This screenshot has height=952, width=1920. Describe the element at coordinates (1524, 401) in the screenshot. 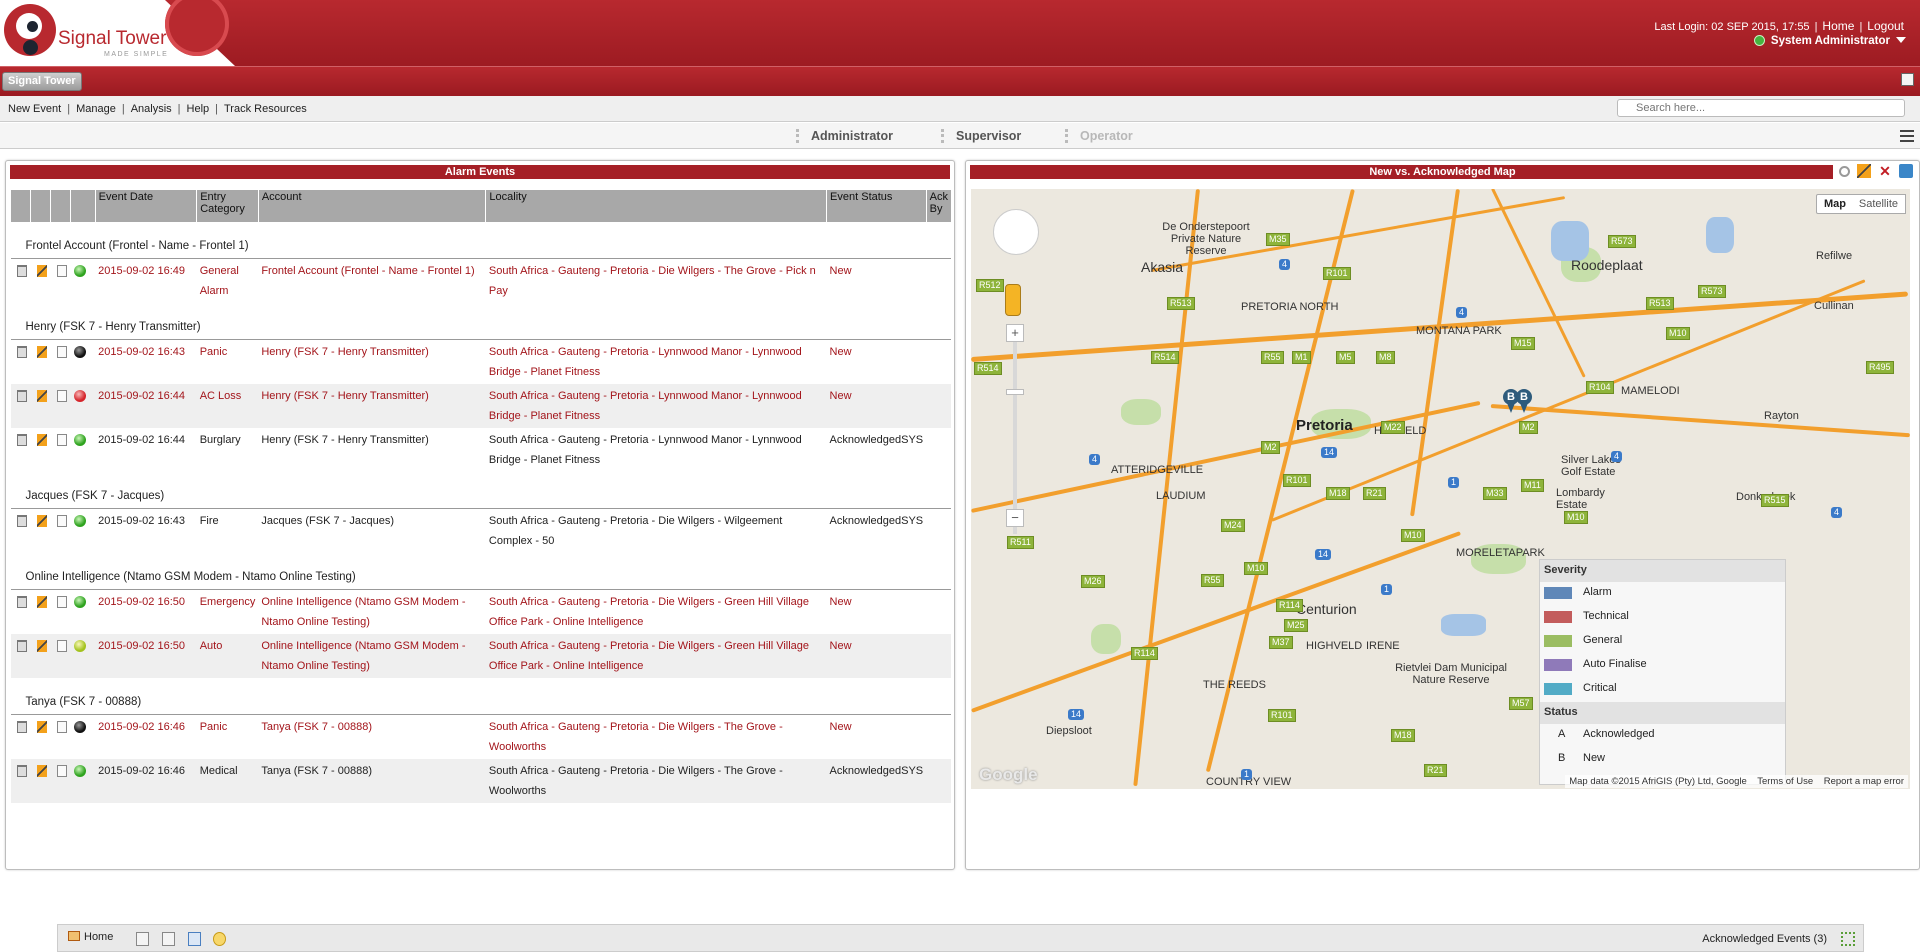

I see `event-marker: B` at that location.